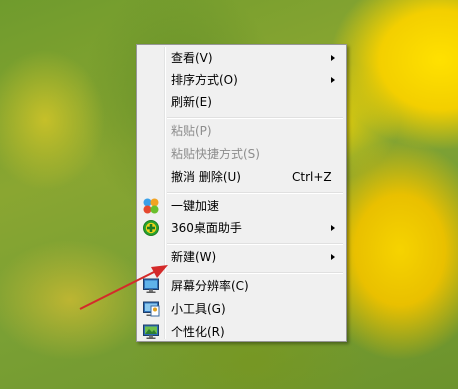 The height and width of the screenshot is (389, 458). I want to click on menu-item-personalize: 个性化(R), so click(241, 332).